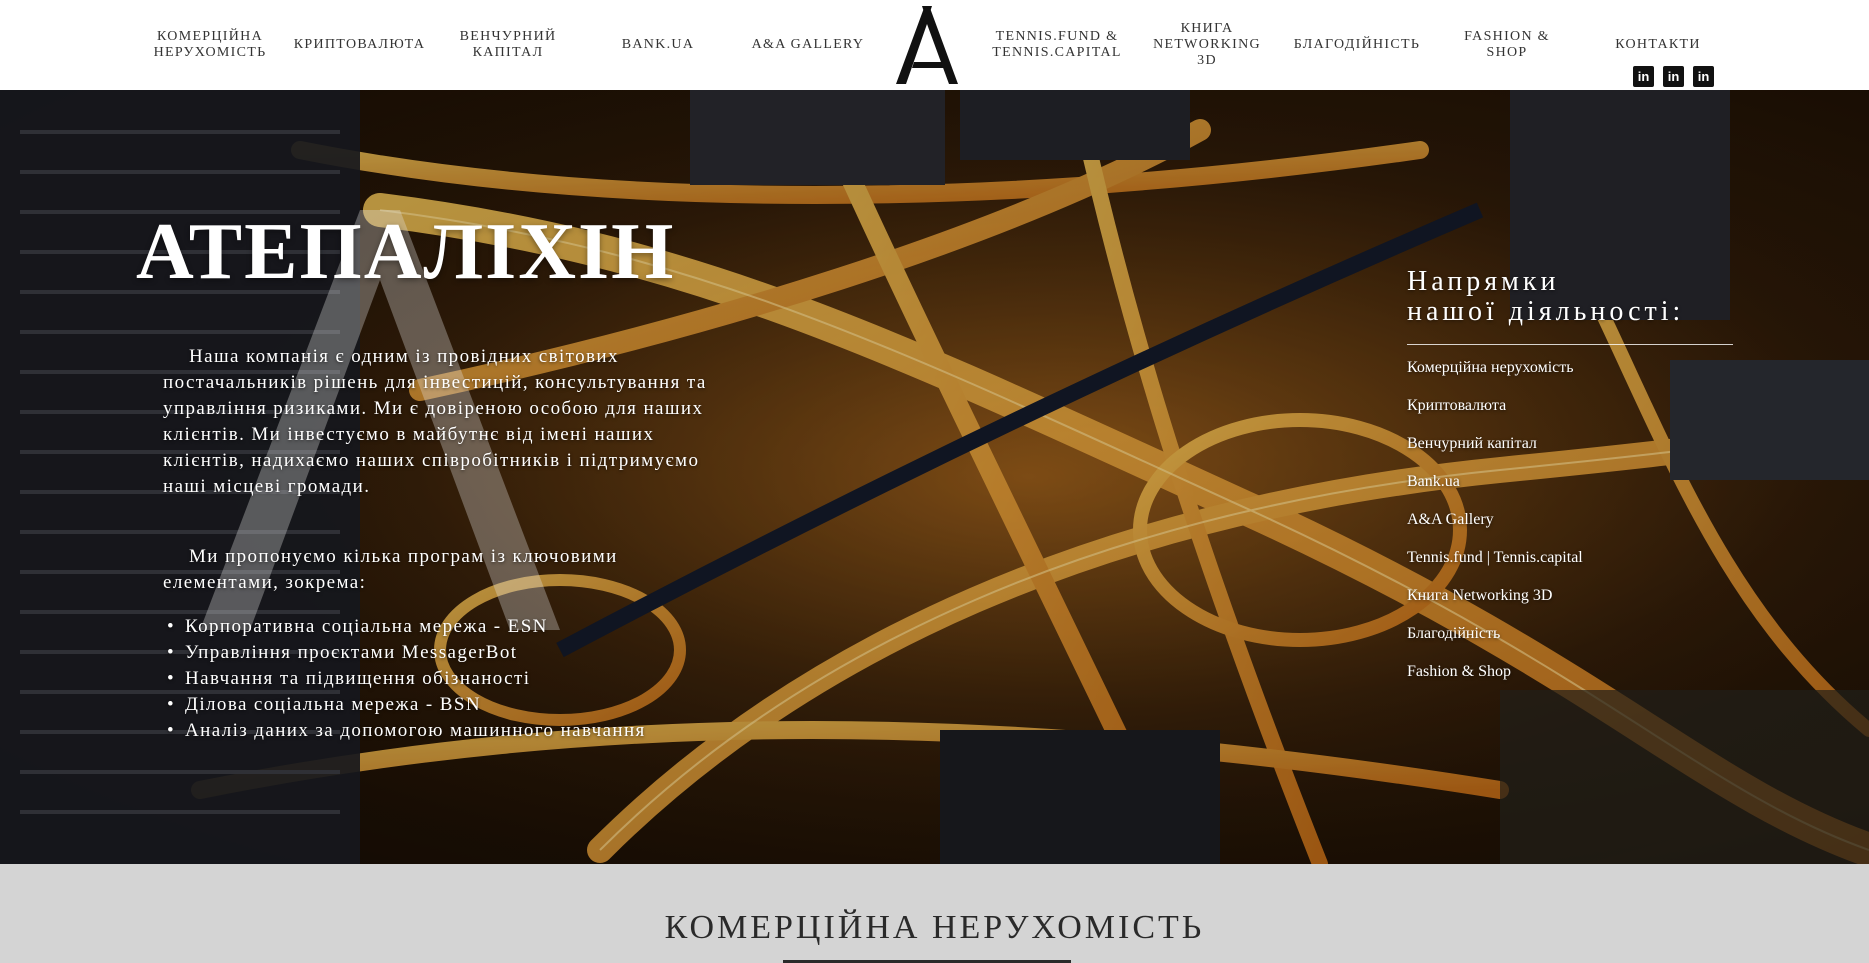 The width and height of the screenshot is (1869, 963). Describe the element at coordinates (1495, 453) in the screenshot. I see `direction-link-venture-capital: Венчурний капітал` at that location.